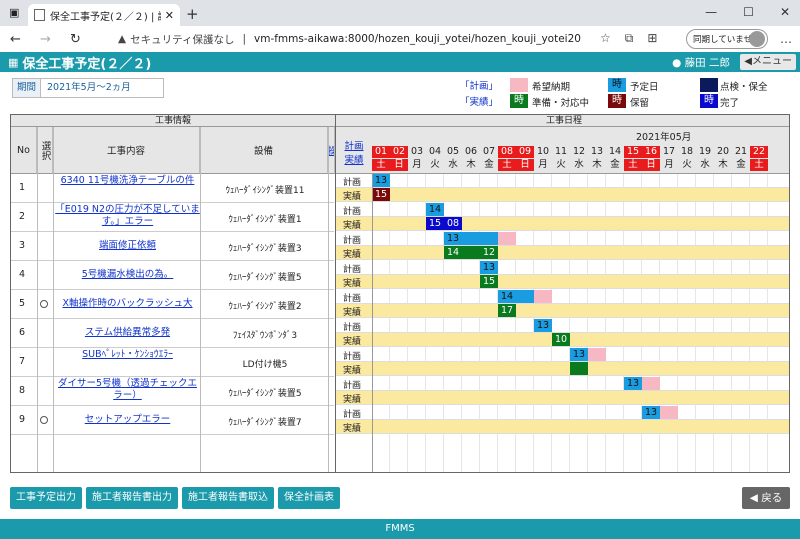  I want to click on legend-planned-label: 予定日, so click(644, 87).